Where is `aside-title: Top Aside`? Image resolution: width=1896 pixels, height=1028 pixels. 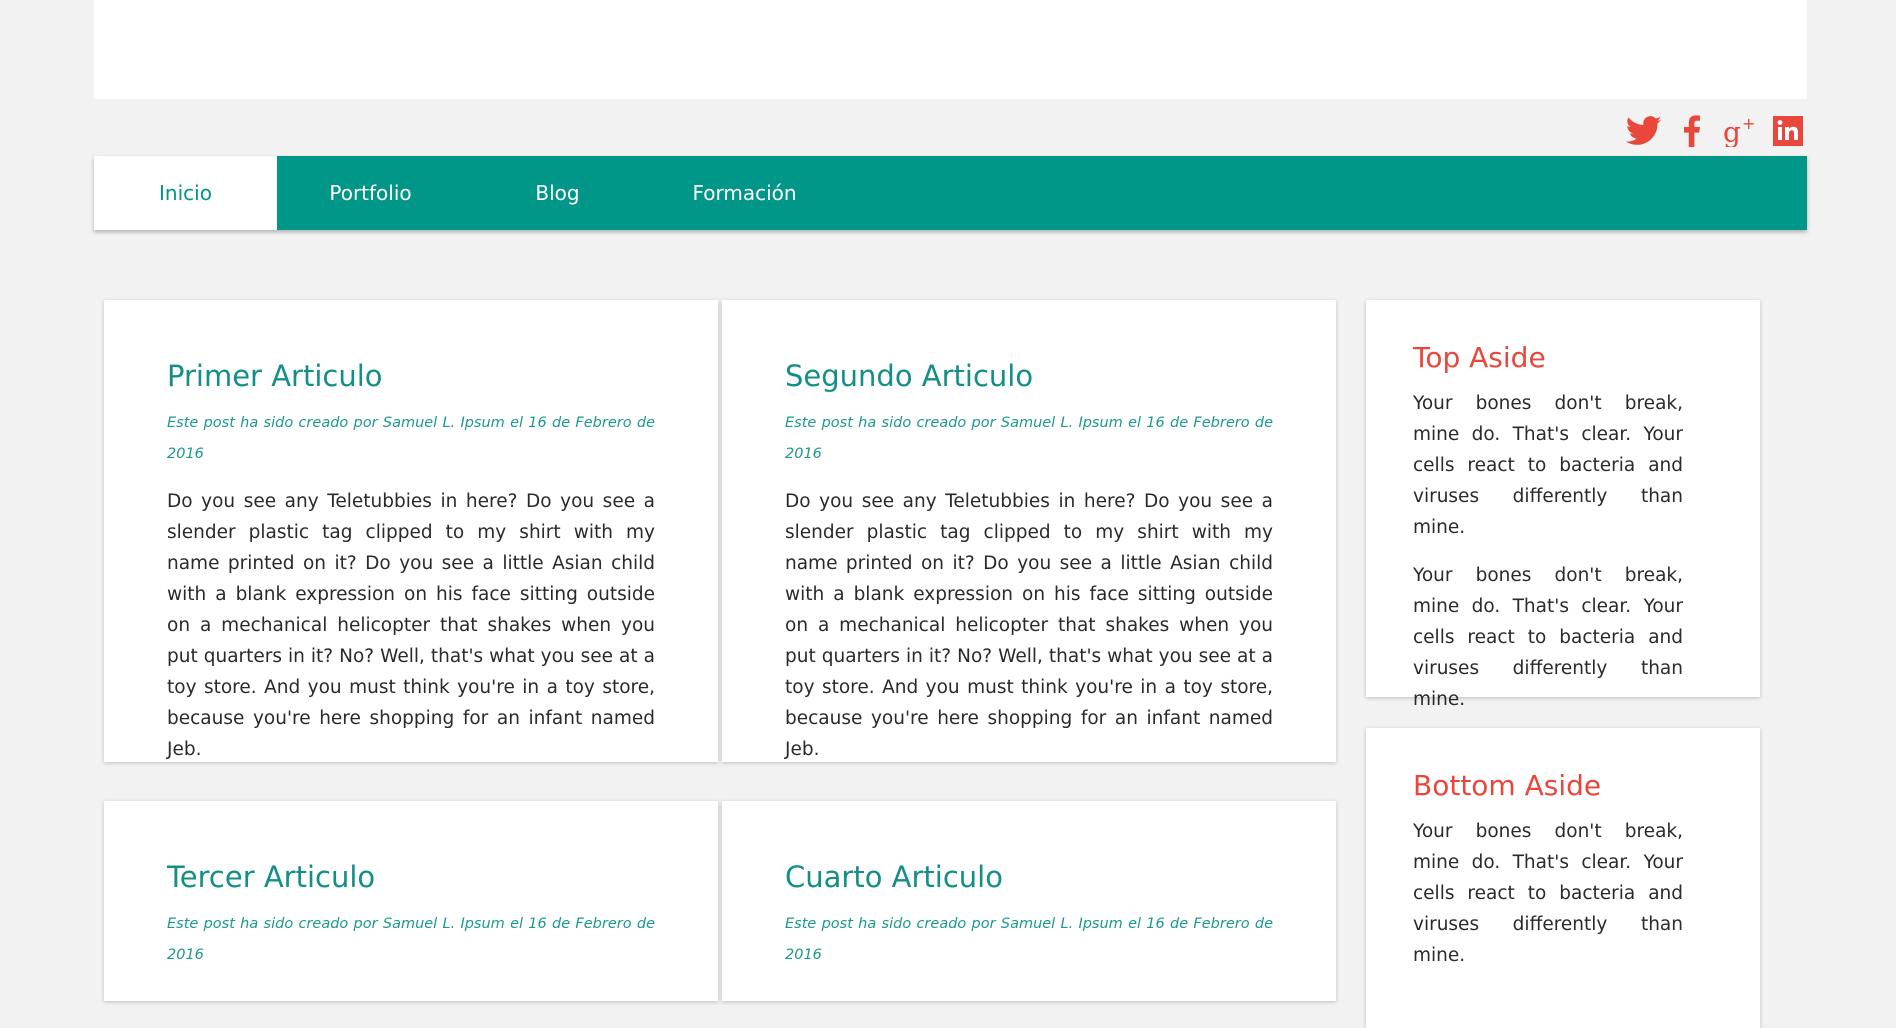
aside-title: Top Aside is located at coordinates (1479, 357).